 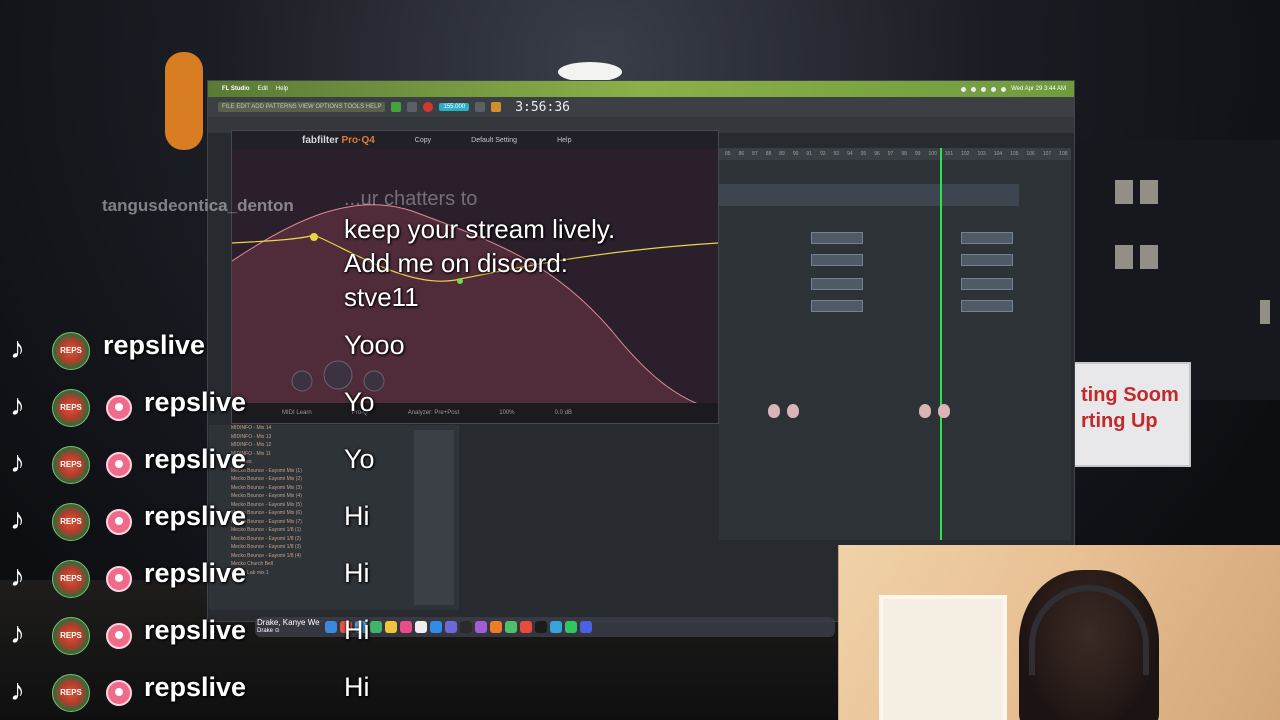 I want to click on street-light, so click(x=590, y=72).